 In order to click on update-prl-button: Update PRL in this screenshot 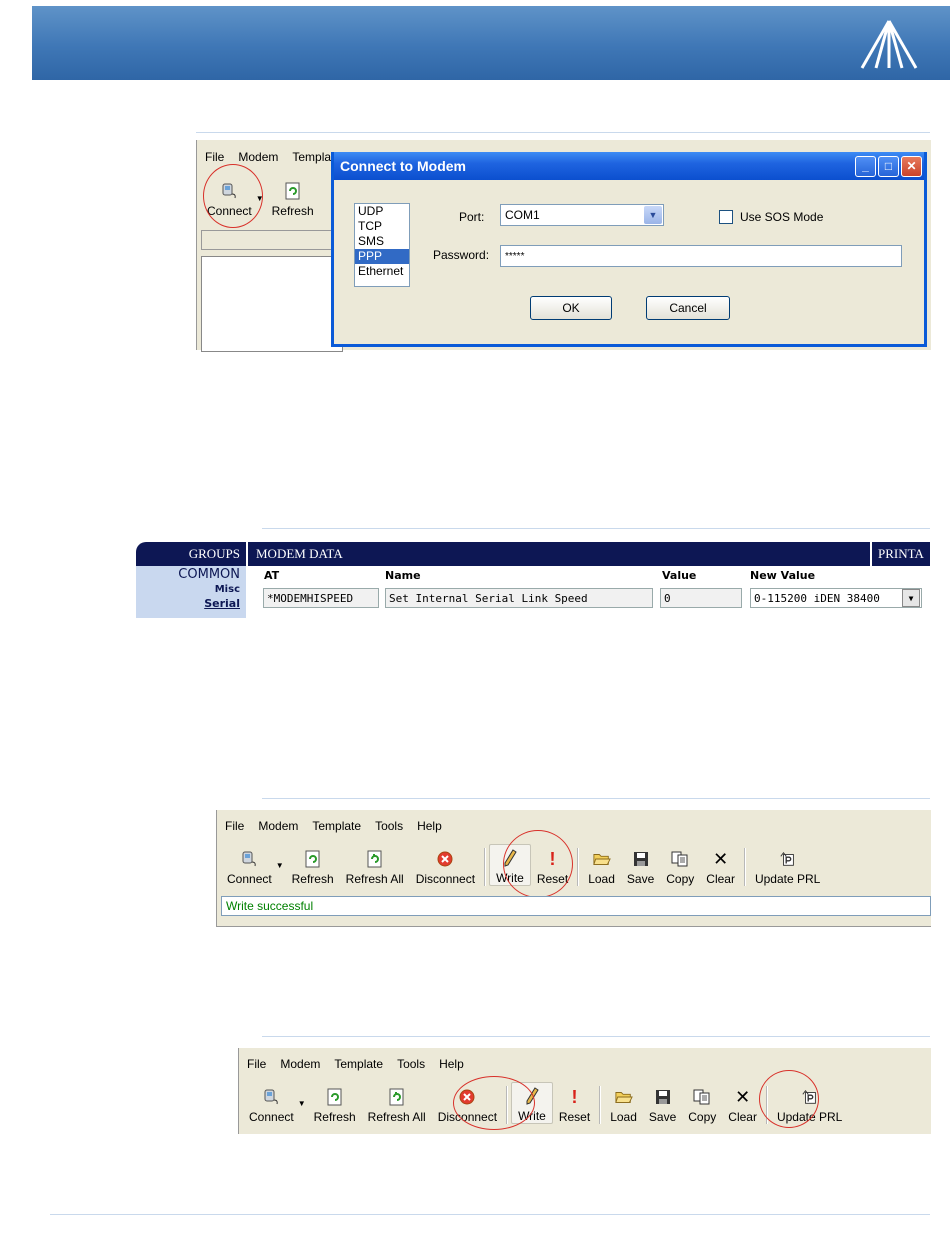, I will do `click(787, 866)`.